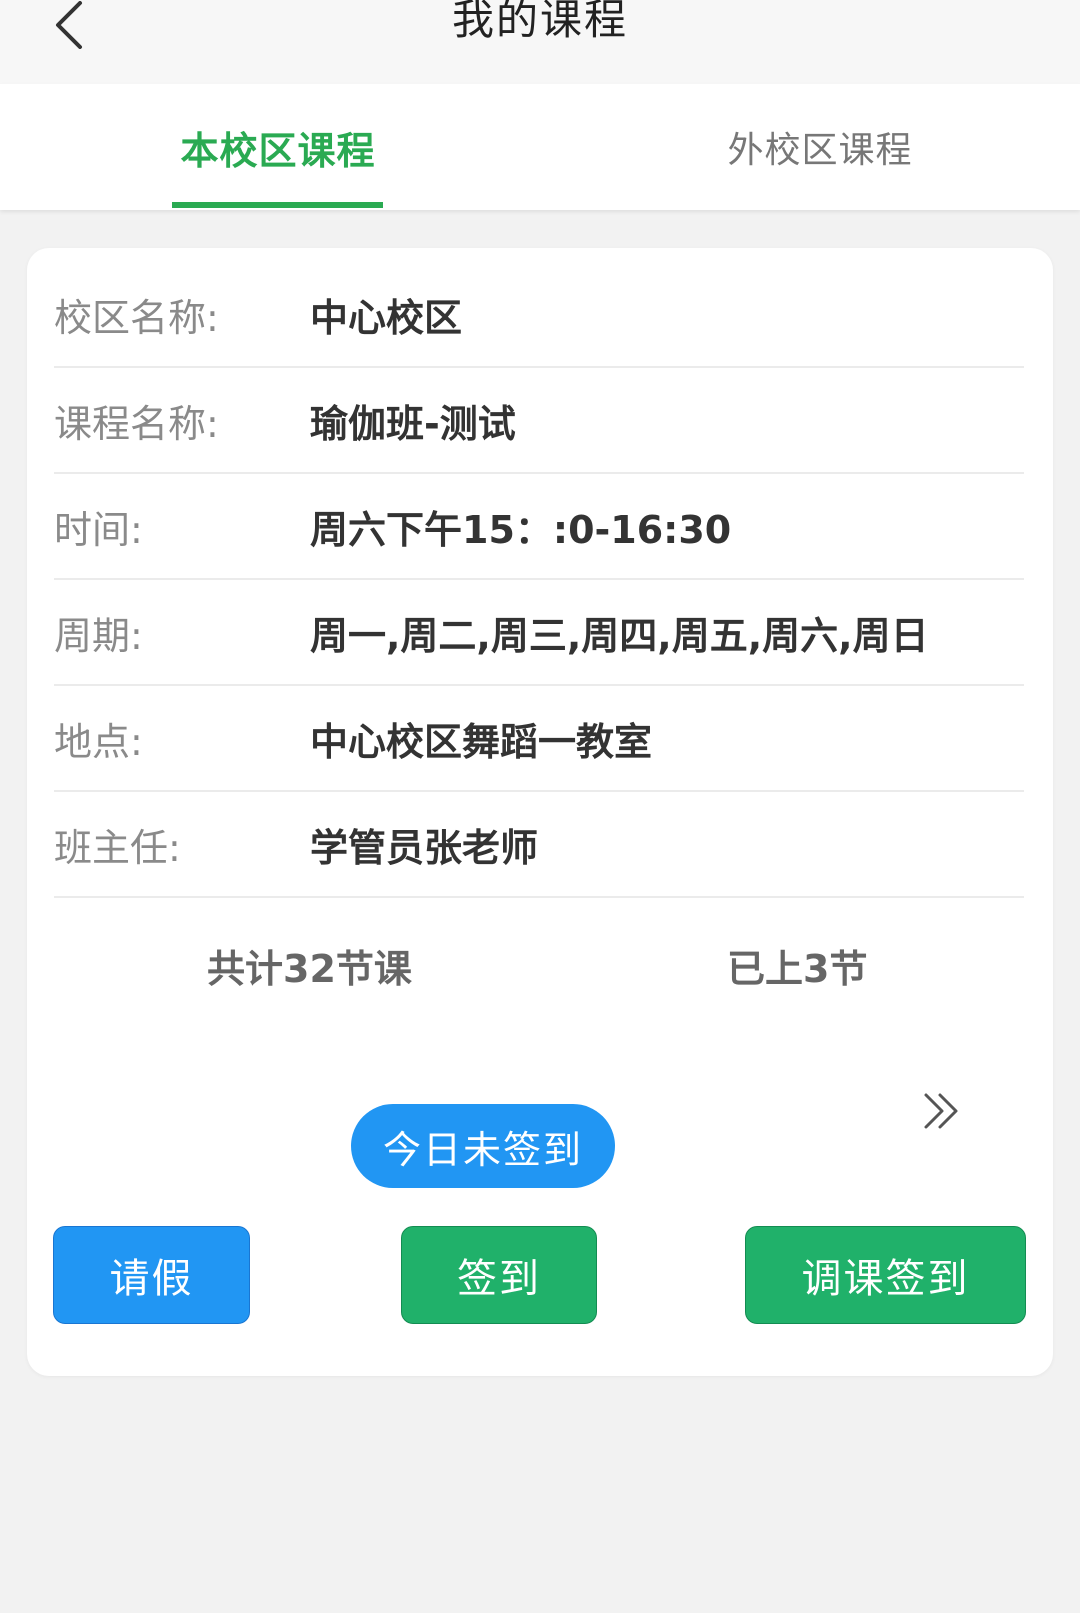 This screenshot has height=1613, width=1080. I want to click on tab-other-campus-label: 外校区课程, so click(820, 150).